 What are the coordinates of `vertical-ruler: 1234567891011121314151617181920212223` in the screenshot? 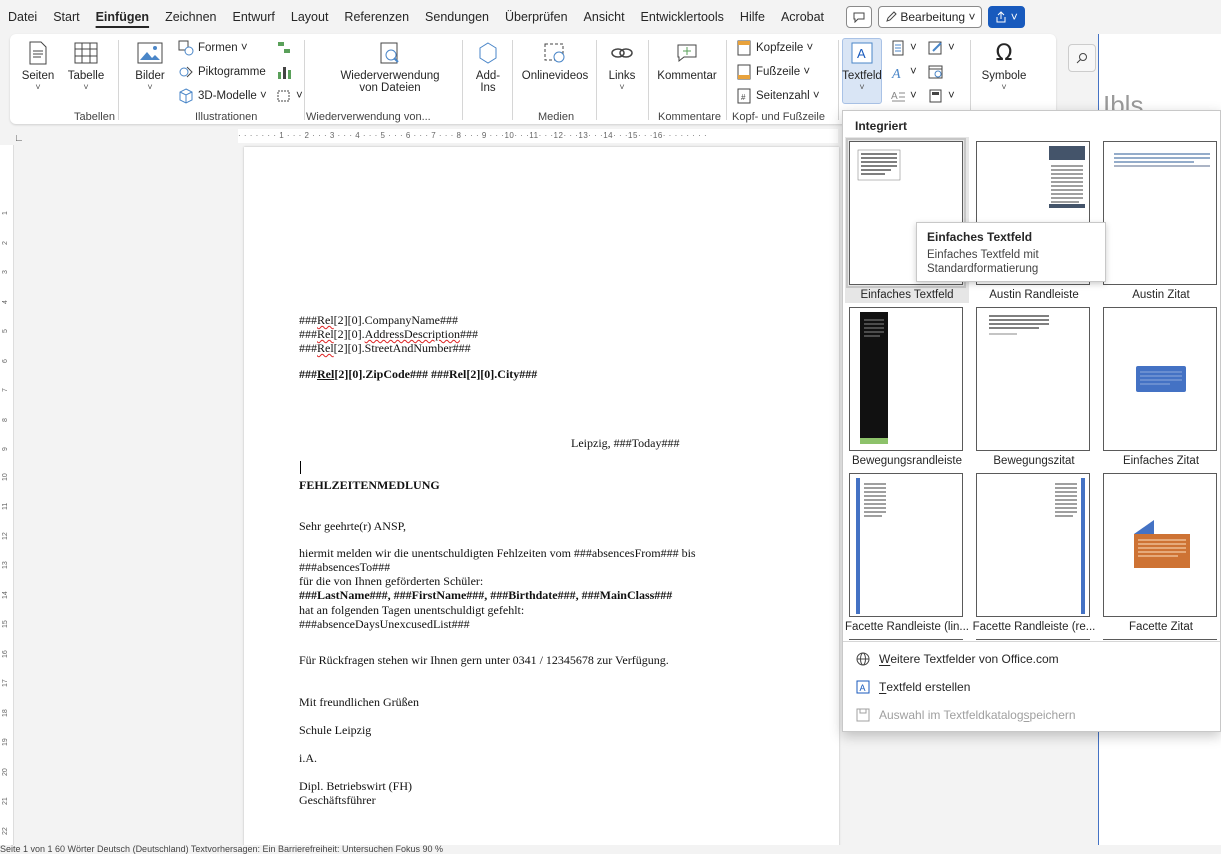 It's located at (7, 495).